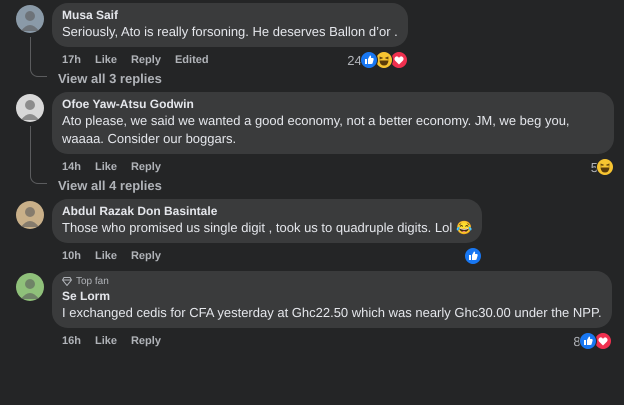 The height and width of the screenshot is (405, 624). Describe the element at coordinates (67, 281) in the screenshot. I see `diamond-icon` at that location.